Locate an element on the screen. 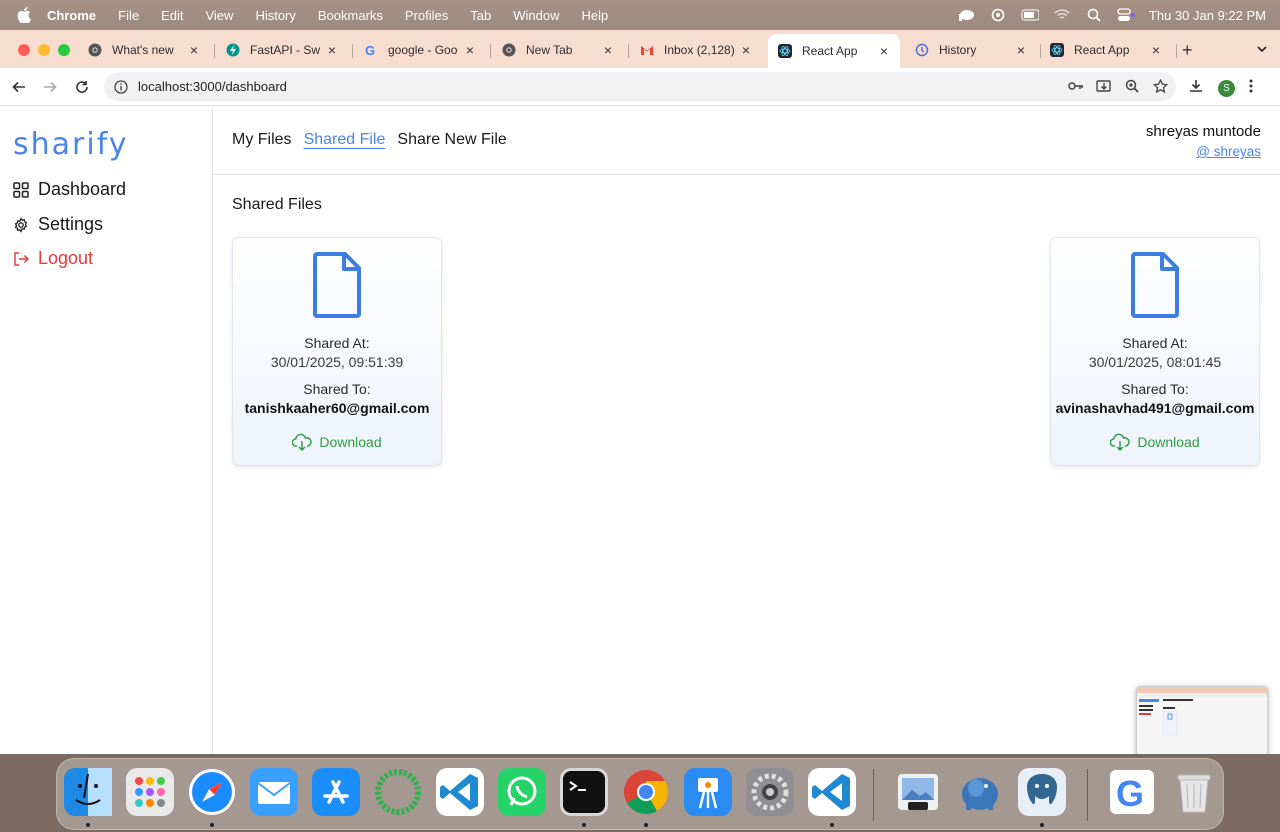 This screenshot has width=1280, height=832. elephant-status-icon is located at coordinates (966, 15).